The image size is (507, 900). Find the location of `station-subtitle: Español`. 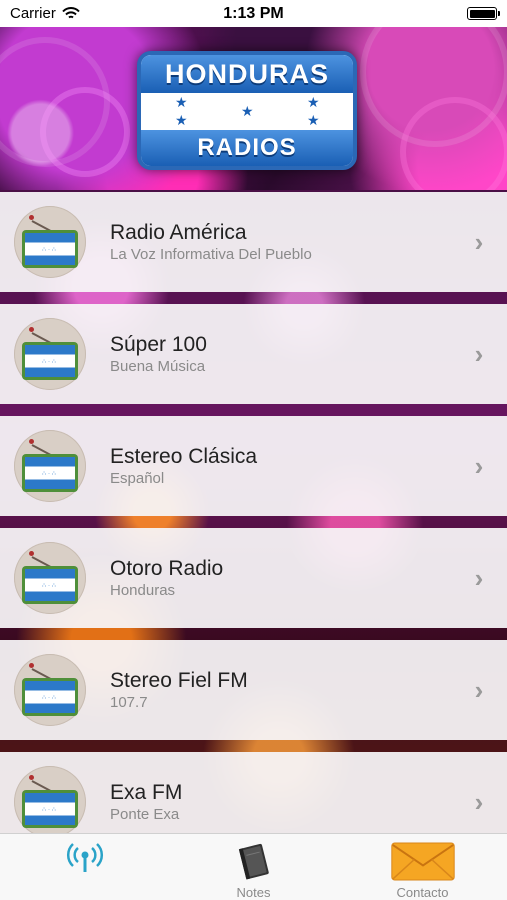

station-subtitle: Español is located at coordinates (137, 478).